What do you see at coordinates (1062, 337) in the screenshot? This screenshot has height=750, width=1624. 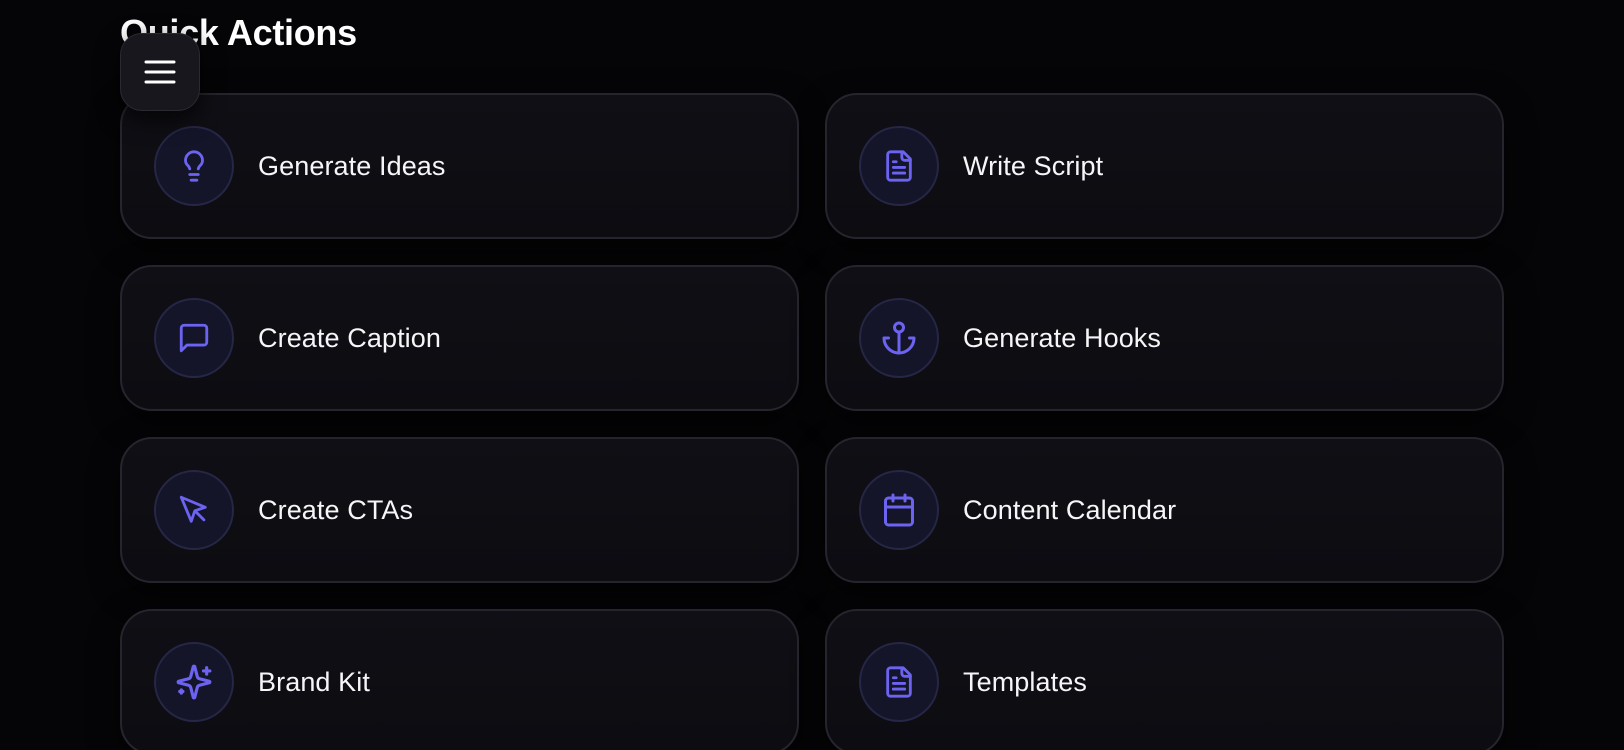 I see `action-label: Generate Hooks` at bounding box center [1062, 337].